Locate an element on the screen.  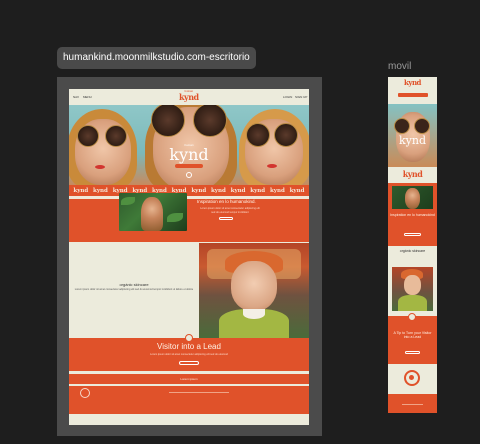
hero-banner: human kynd is located at coordinates (189, 145).